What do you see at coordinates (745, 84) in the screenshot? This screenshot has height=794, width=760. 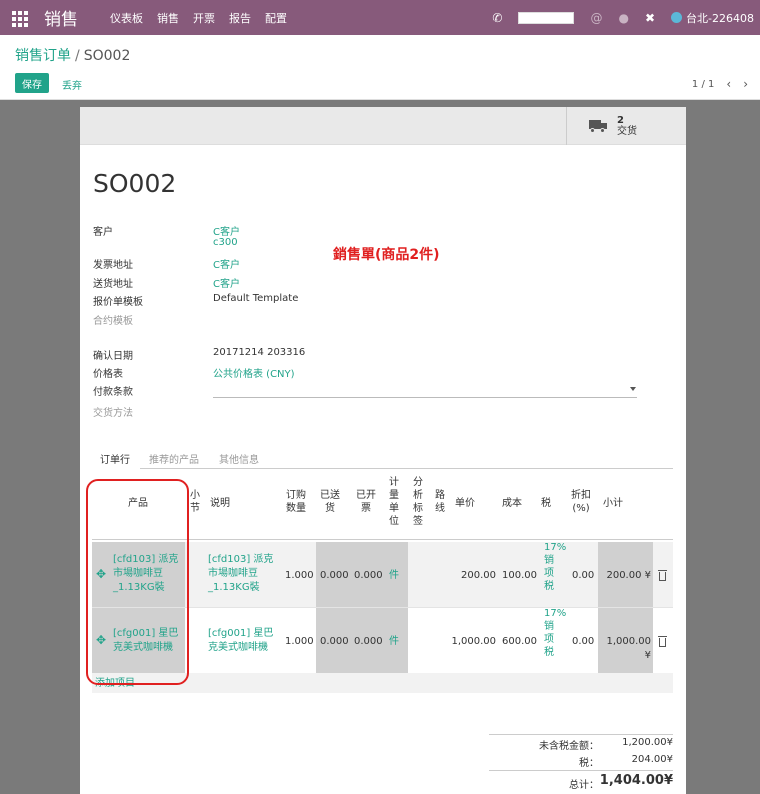 I see `pager-next-icon: ›` at bounding box center [745, 84].